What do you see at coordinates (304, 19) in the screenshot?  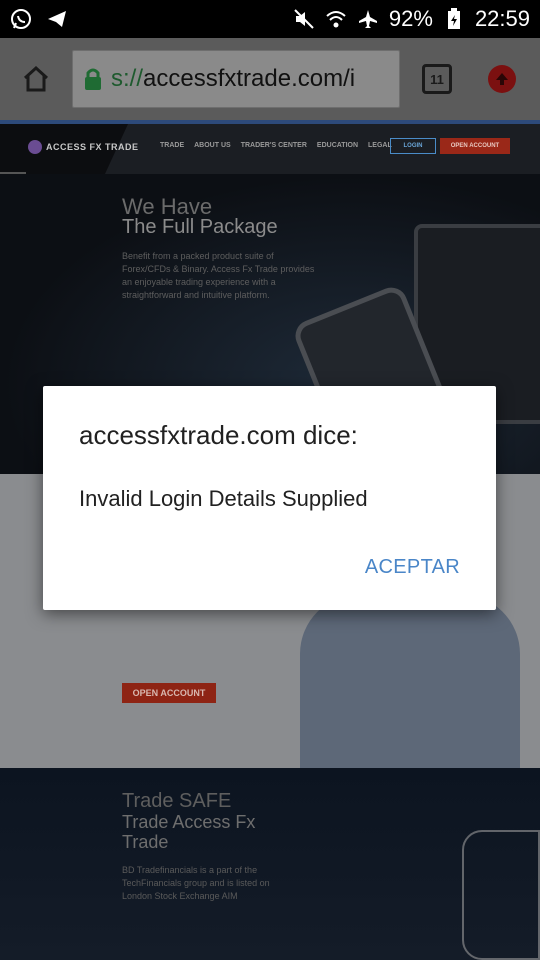 I see `mute-icon` at bounding box center [304, 19].